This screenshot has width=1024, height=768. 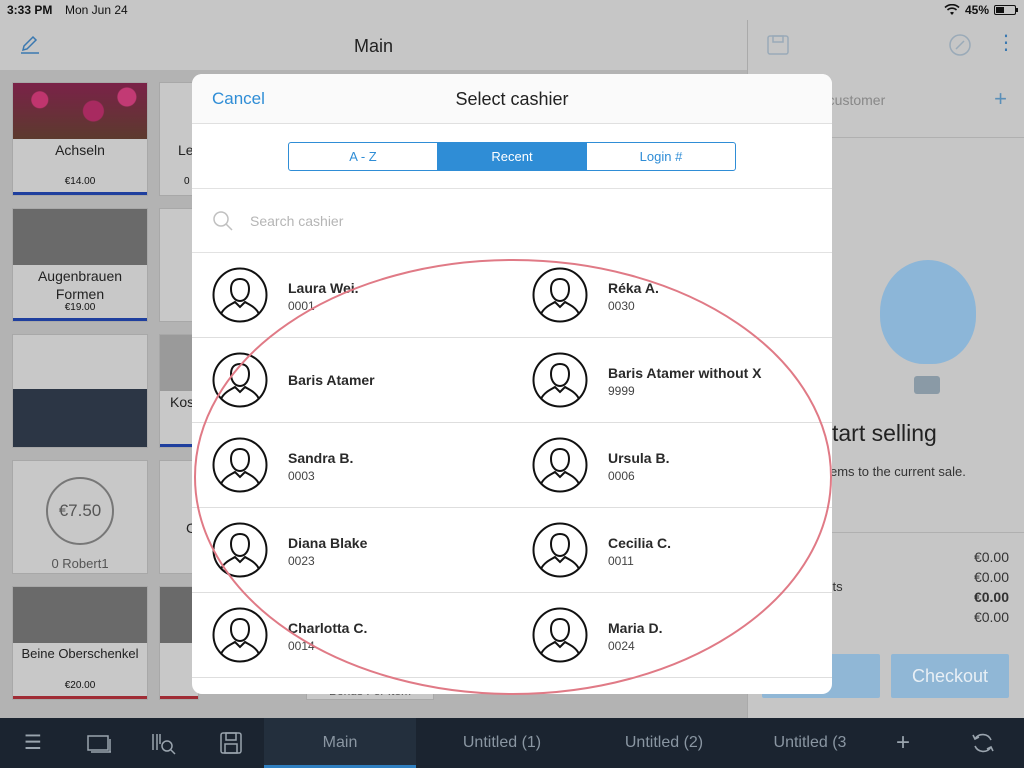 I want to click on cashier-item: Baris Atamer without X 9999, so click(x=672, y=380).